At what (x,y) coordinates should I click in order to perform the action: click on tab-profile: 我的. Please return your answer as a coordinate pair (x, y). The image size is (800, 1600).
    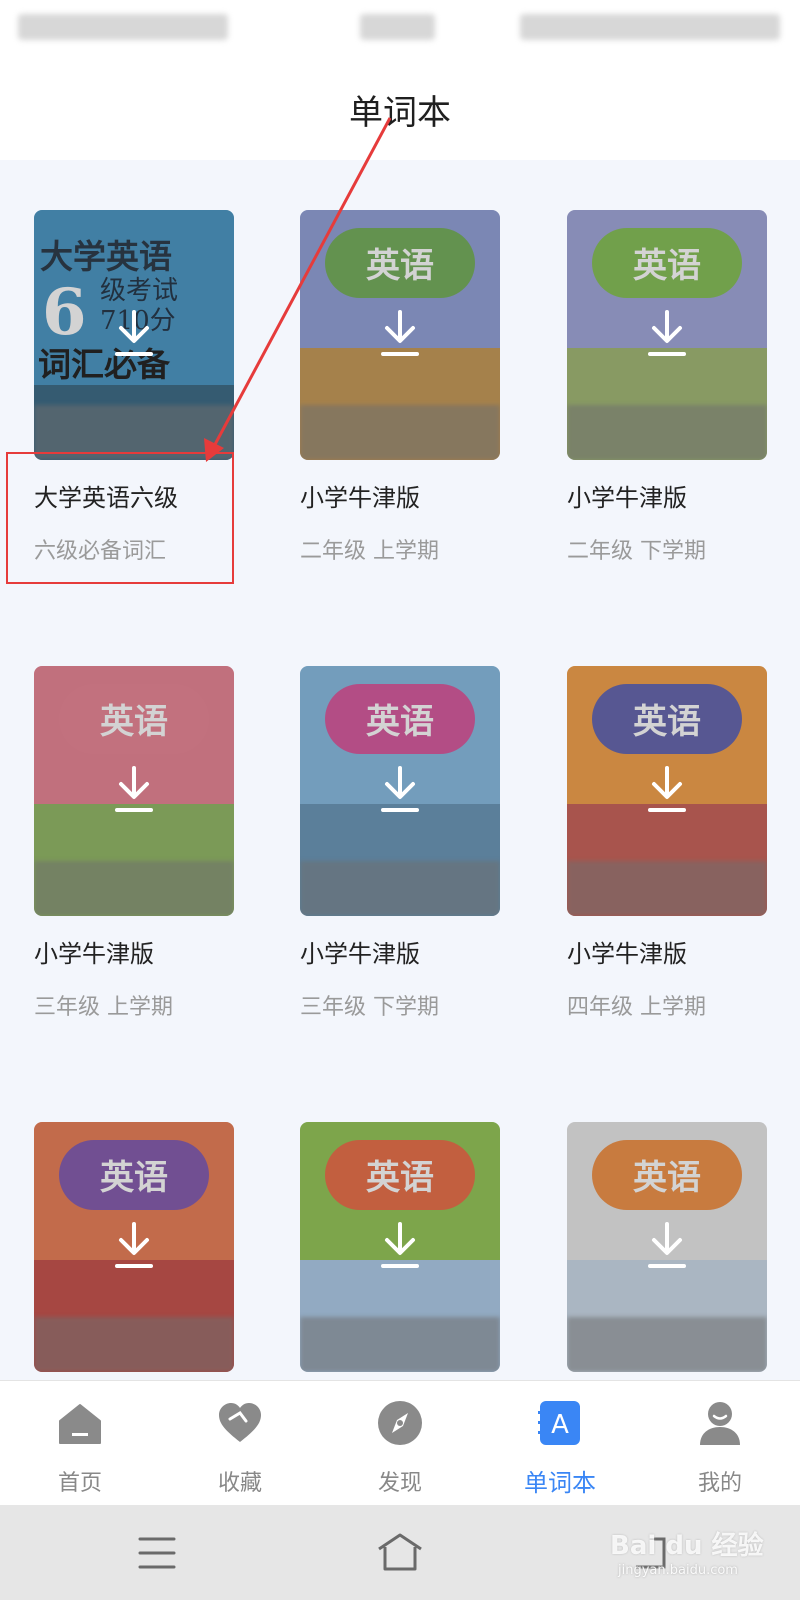
    Looking at the image, I should click on (720, 1443).